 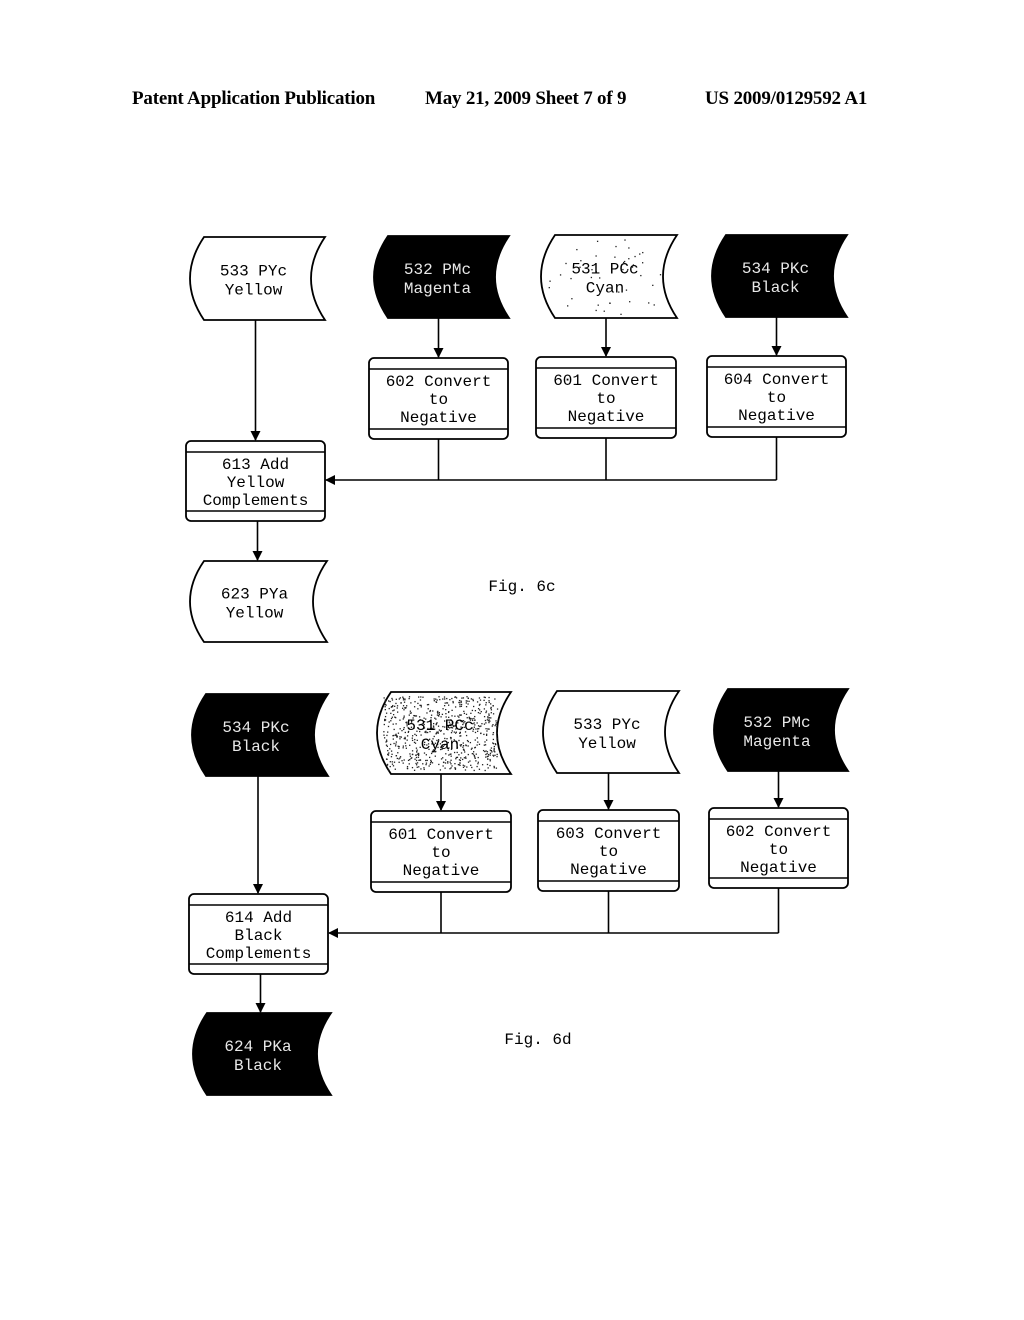 I want to click on convert-to-negative-box: 601 ConverttoNegative, so click(x=606, y=397).